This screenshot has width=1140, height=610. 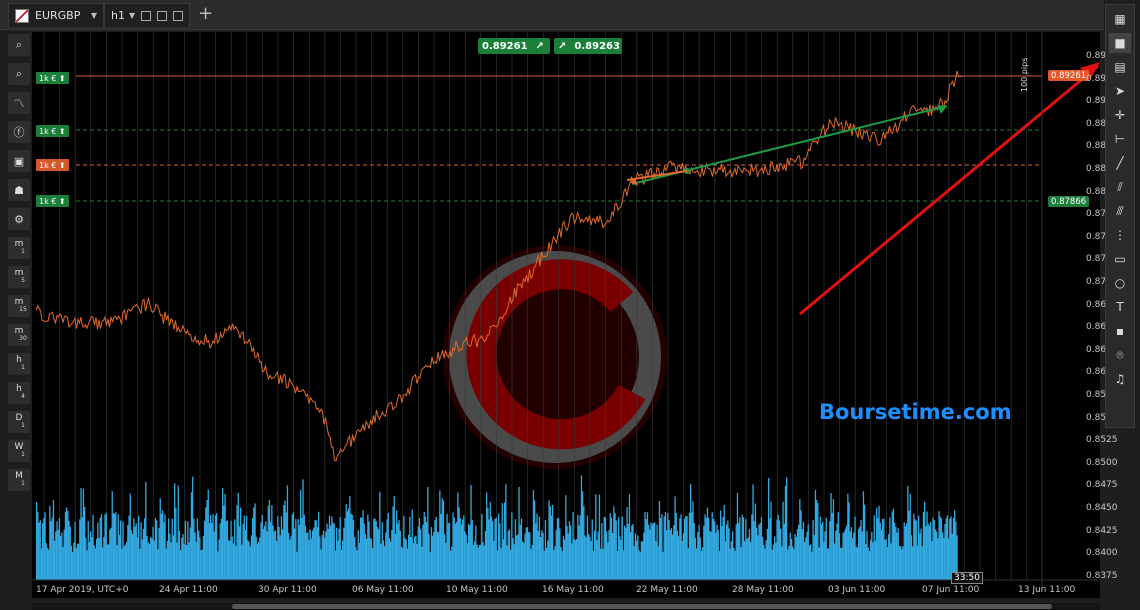 What do you see at coordinates (19, 132) in the screenshot?
I see `share-icon: ⓕ` at bounding box center [19, 132].